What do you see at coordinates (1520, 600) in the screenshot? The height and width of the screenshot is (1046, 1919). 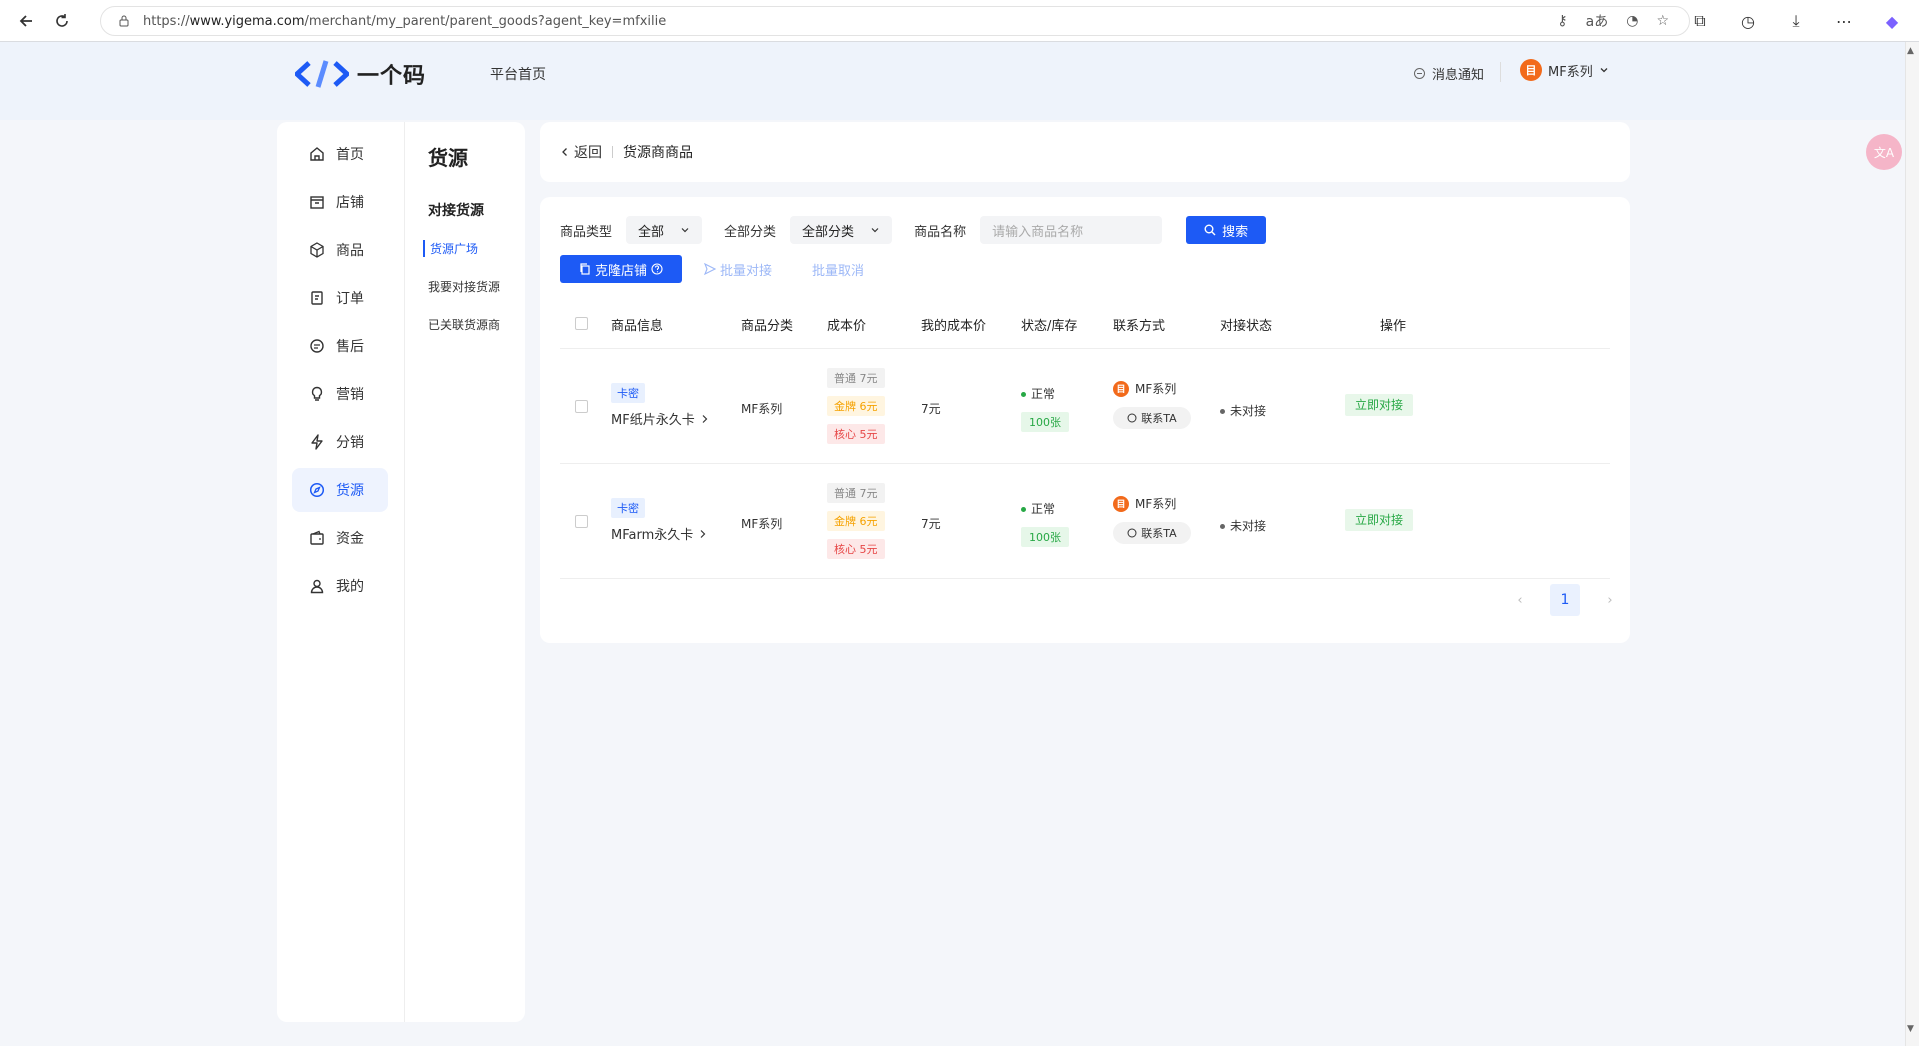 I see `prev-page-icon: ‹` at bounding box center [1520, 600].